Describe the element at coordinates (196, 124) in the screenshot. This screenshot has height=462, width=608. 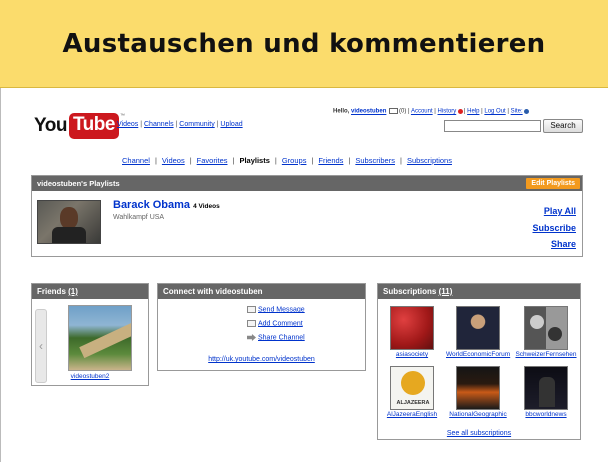
I see `nav-community: Community` at that location.